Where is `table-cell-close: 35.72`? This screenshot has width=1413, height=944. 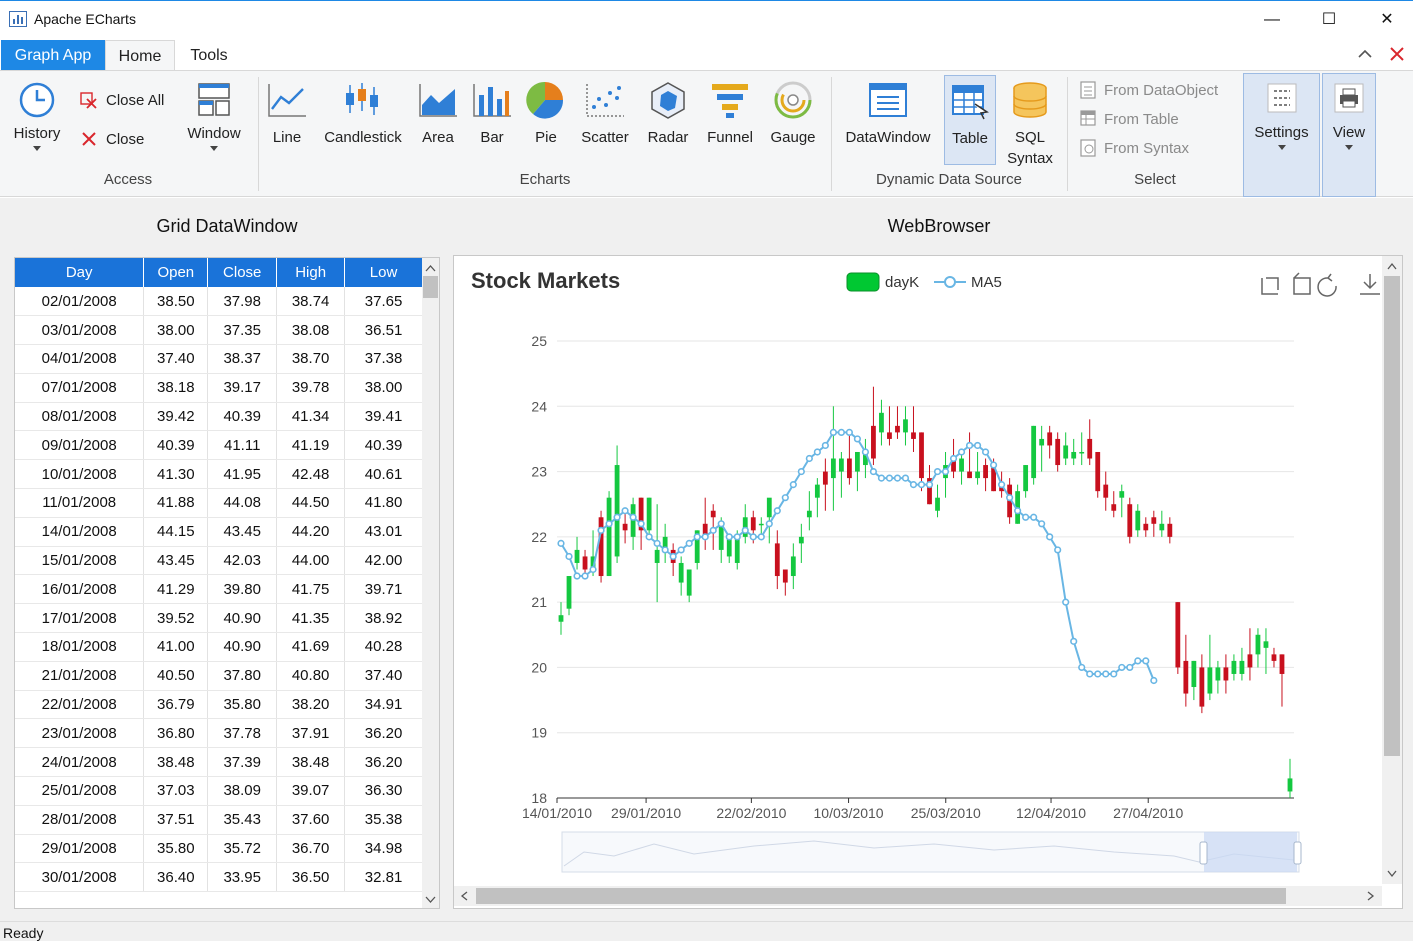 table-cell-close: 35.72 is located at coordinates (242, 849).